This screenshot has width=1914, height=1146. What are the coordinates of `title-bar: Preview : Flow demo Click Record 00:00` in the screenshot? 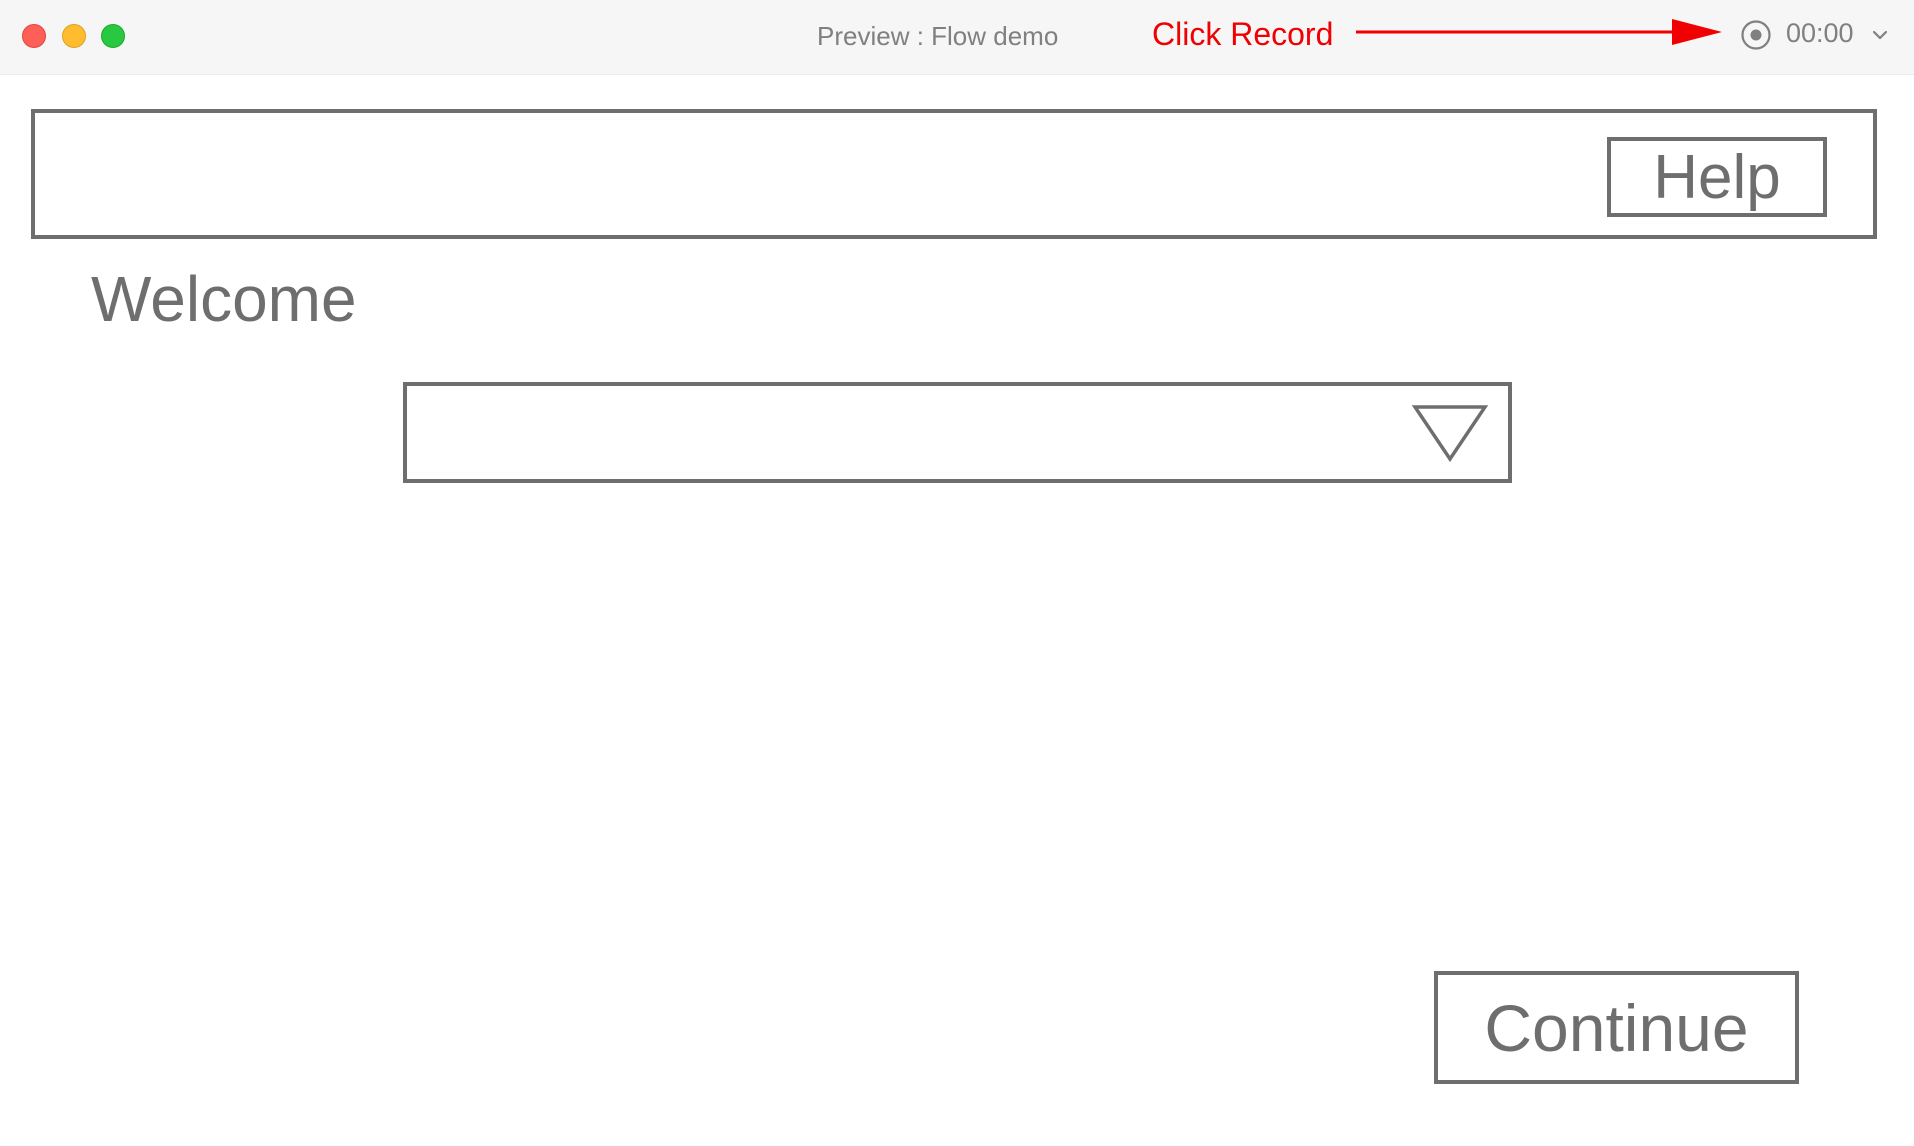 It's located at (957, 37).